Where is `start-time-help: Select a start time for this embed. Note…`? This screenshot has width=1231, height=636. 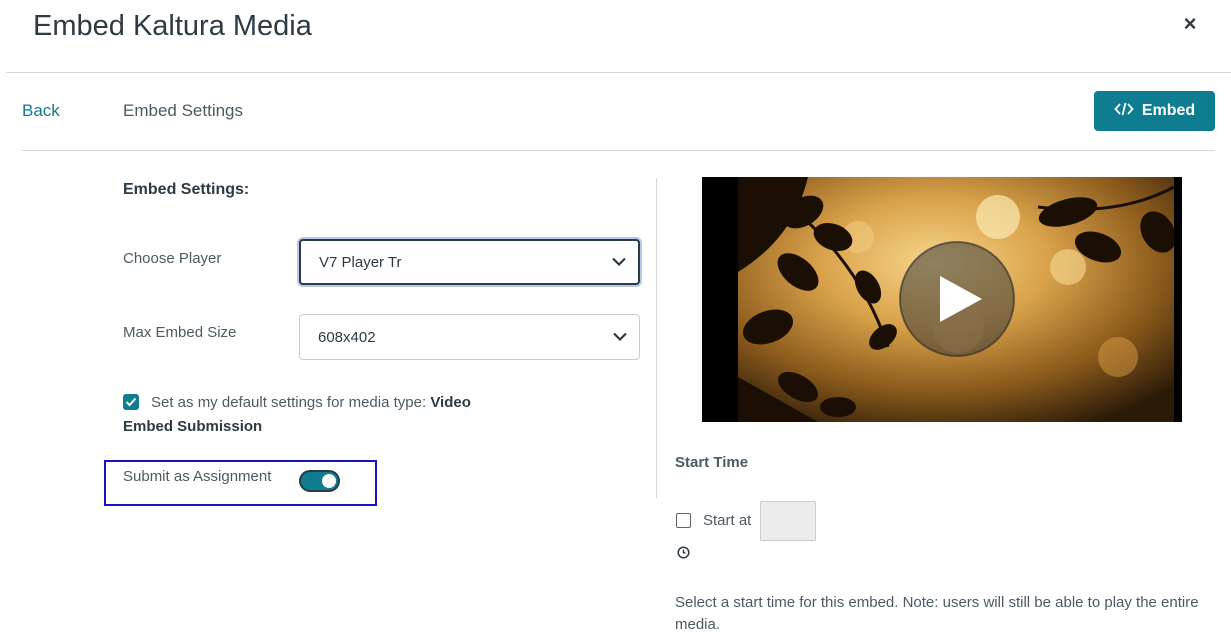 start-time-help: Select a start time for this embed. Note… is located at coordinates (937, 613).